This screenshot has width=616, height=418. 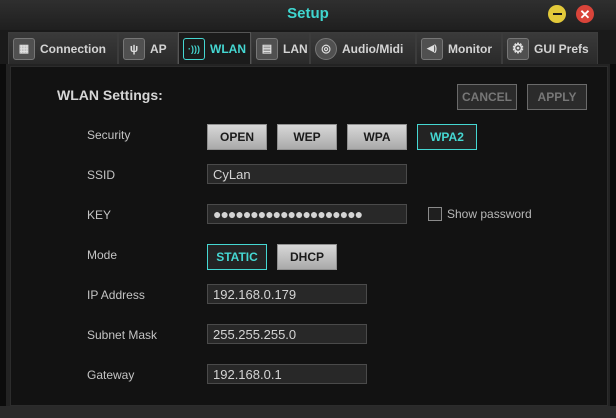 I want to click on mode-dhcp-button: DHCP, so click(x=307, y=257).